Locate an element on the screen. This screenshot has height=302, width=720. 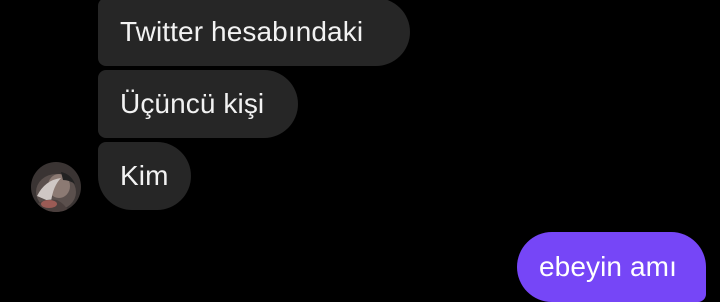
incoming-message: Kim is located at coordinates (144, 176).